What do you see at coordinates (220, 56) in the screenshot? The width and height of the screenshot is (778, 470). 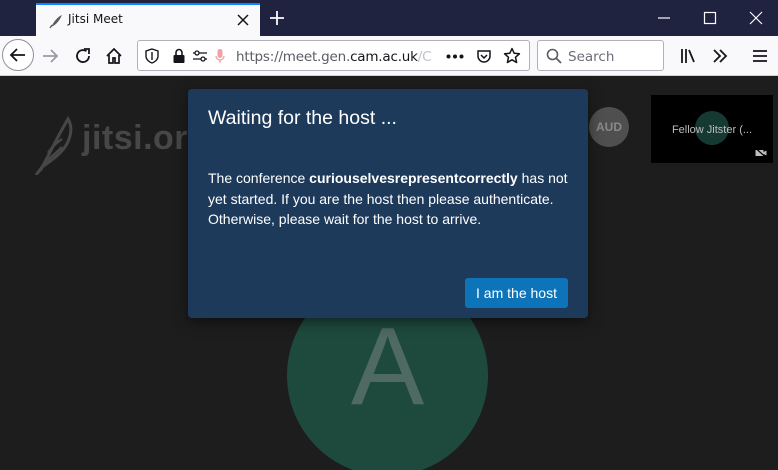 I see `microphone-icon` at bounding box center [220, 56].